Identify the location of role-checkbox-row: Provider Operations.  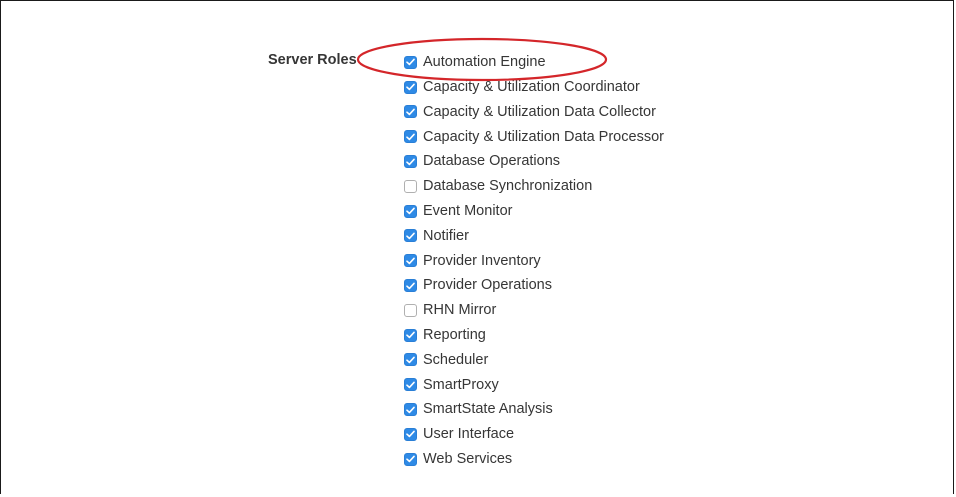
(534, 285).